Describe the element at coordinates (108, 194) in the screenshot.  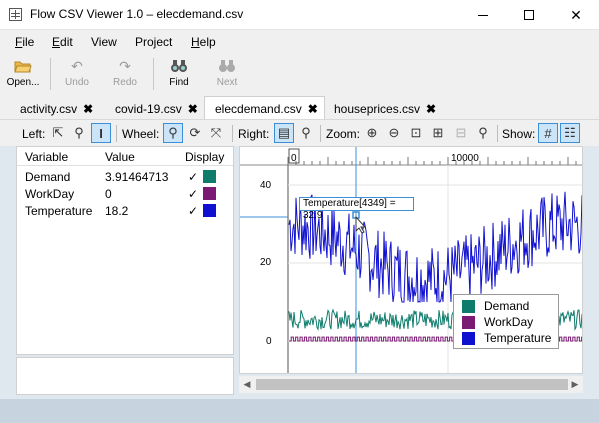
I see `variable-value: 0` at that location.